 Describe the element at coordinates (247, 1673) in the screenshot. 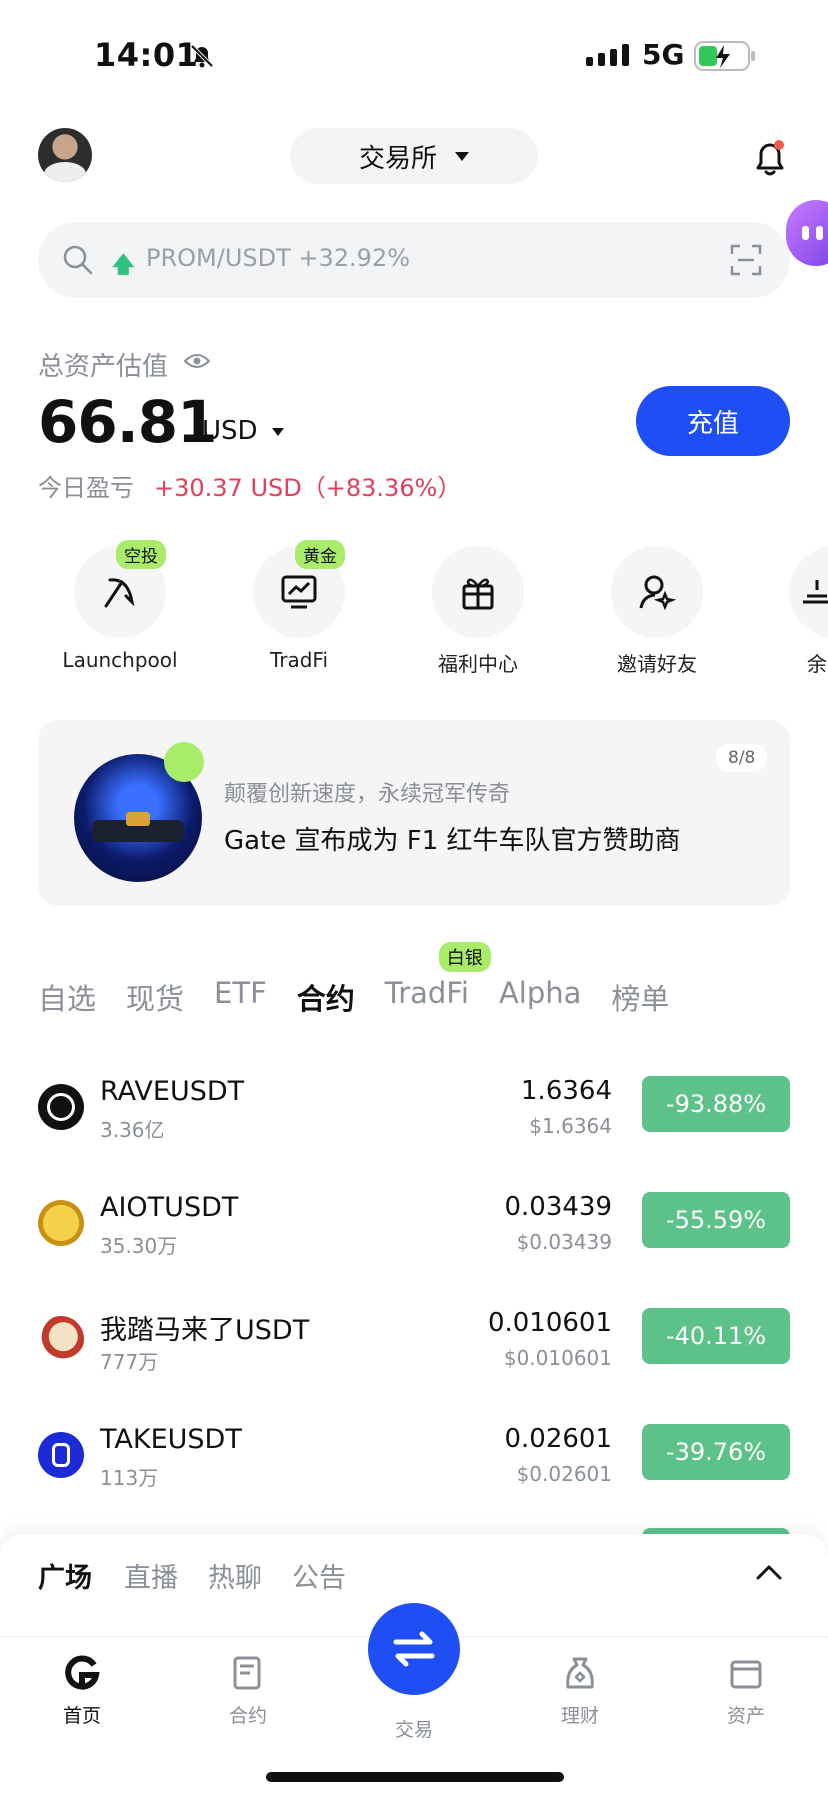

I see `futures-doc-icon` at that location.